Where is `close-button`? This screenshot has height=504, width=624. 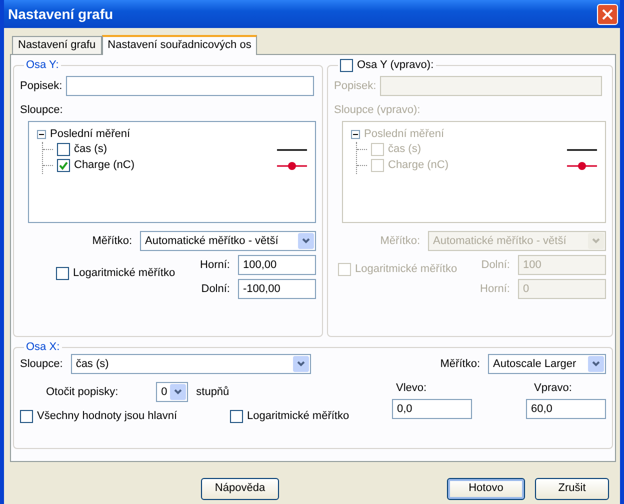 close-button is located at coordinates (607, 14).